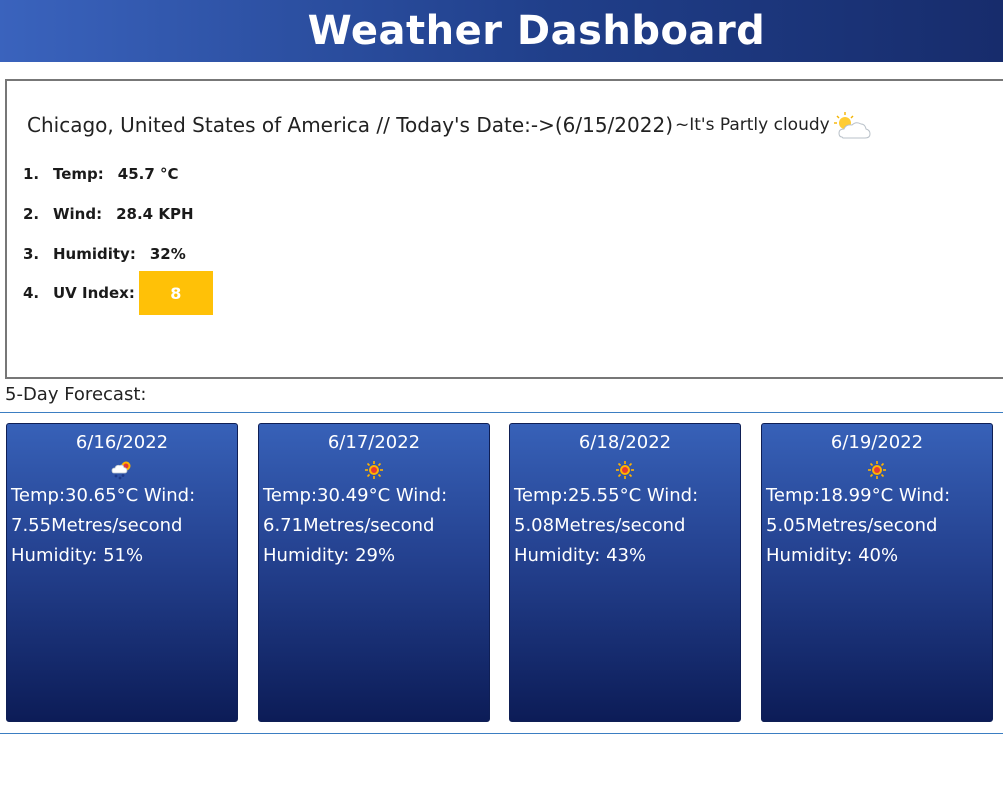 The width and height of the screenshot is (1003, 785). Describe the element at coordinates (77, 555) in the screenshot. I see `forecast-humidity: Humidity: 51%` at that location.